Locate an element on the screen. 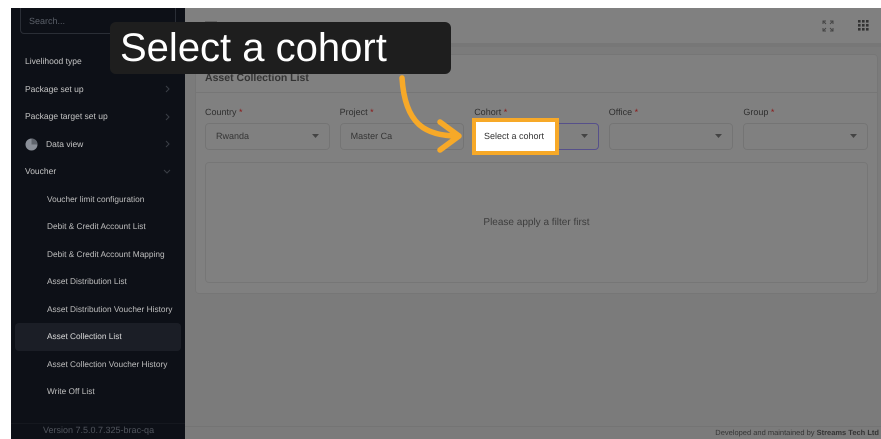  version-text: Version 7.5.0.7.325-brac-qa is located at coordinates (98, 430).